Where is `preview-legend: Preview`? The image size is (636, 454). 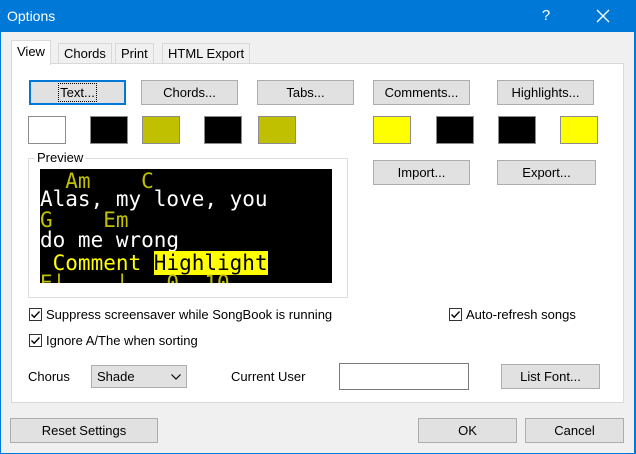 preview-legend: Preview is located at coordinates (60, 158).